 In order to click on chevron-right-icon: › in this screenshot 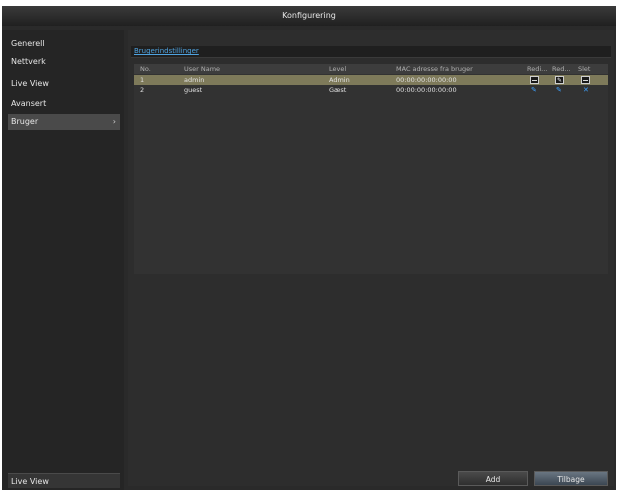, I will do `click(114, 121)`.